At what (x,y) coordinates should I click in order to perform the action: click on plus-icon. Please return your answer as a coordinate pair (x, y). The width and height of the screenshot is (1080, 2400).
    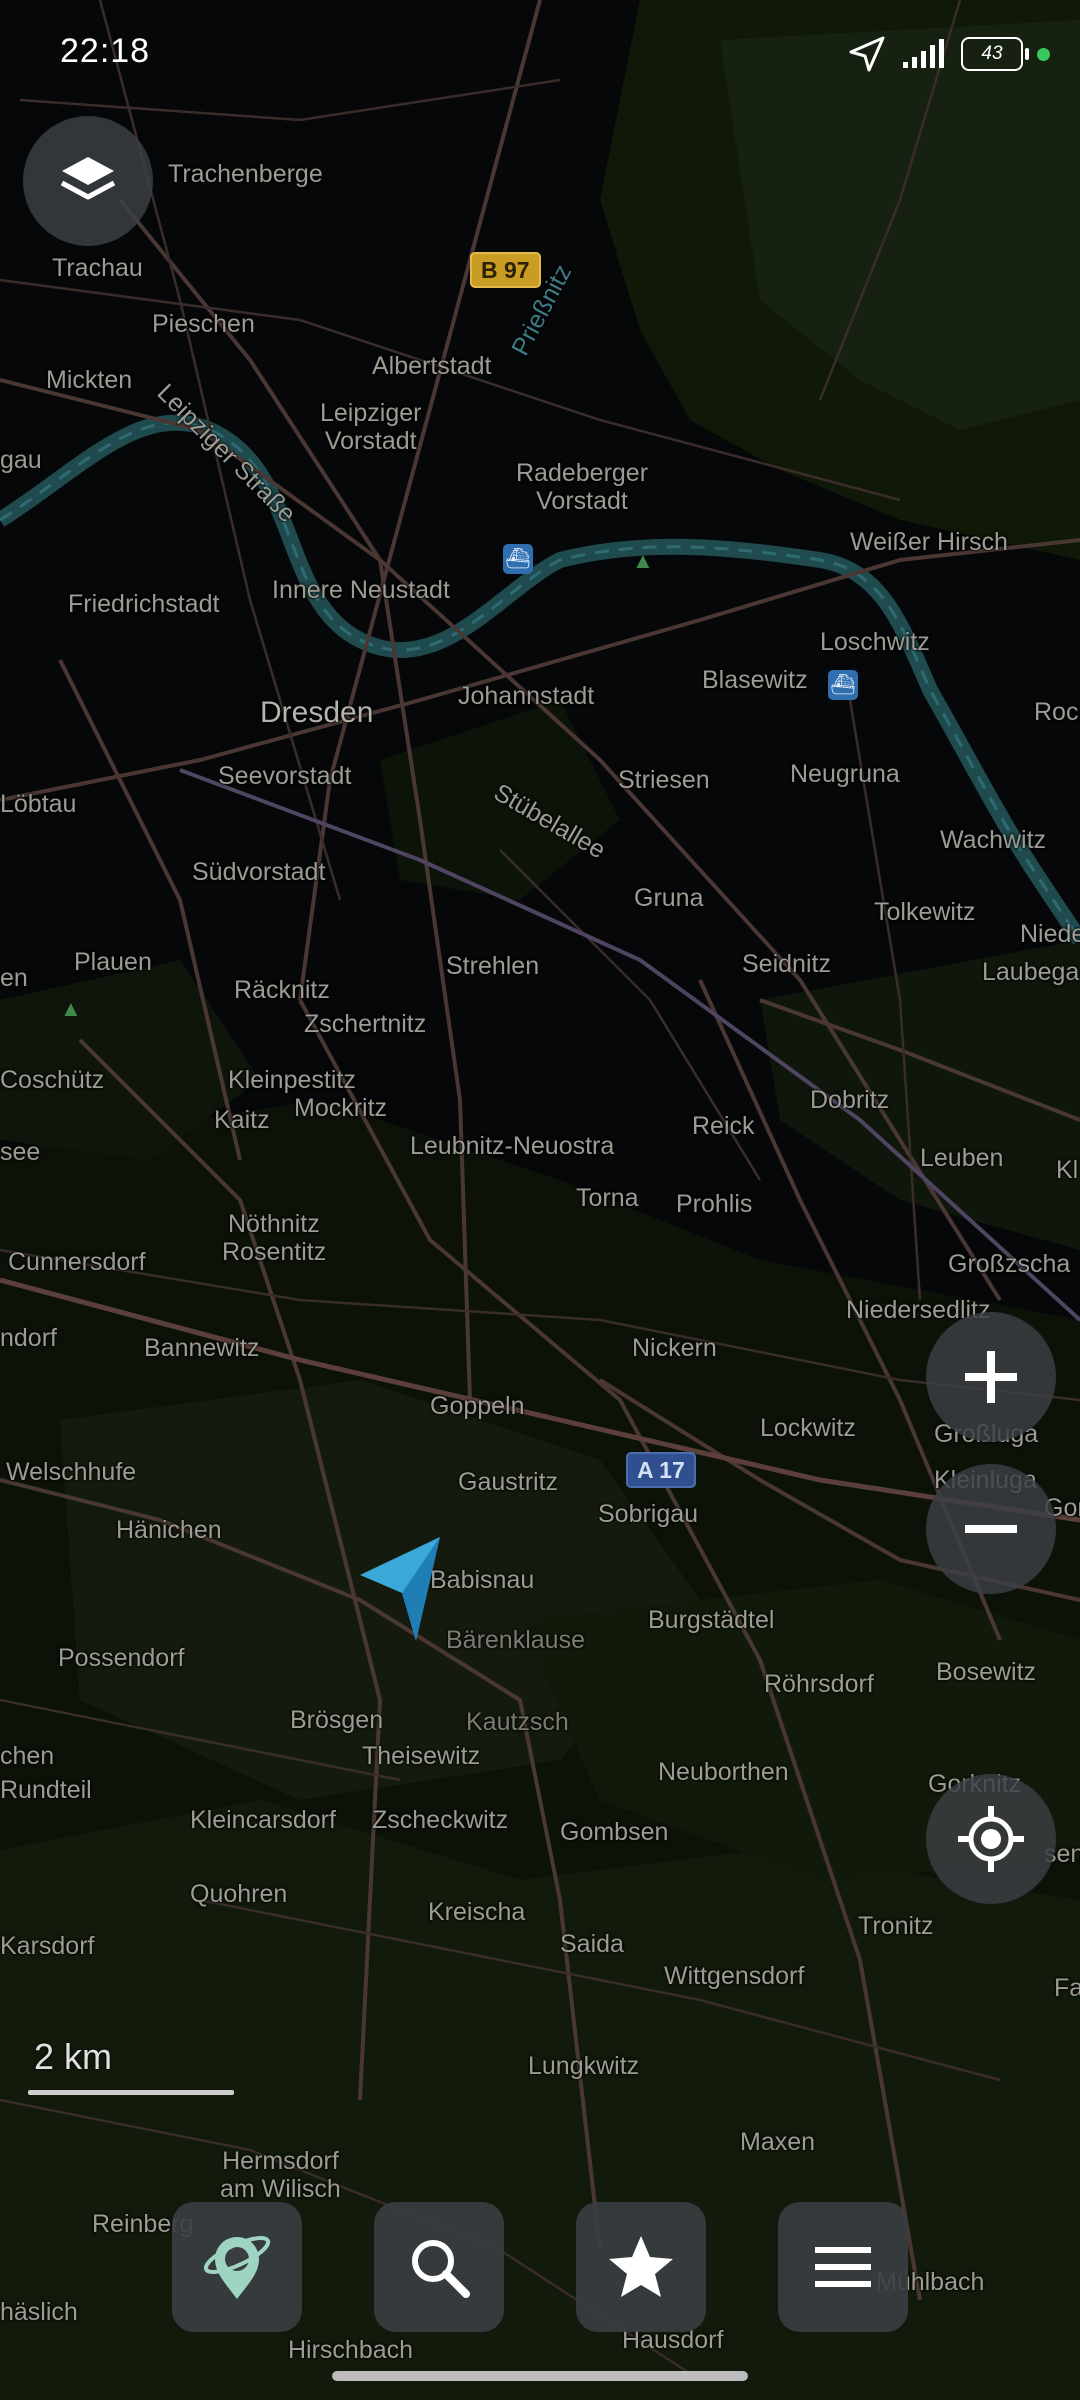
    Looking at the image, I should click on (991, 1377).